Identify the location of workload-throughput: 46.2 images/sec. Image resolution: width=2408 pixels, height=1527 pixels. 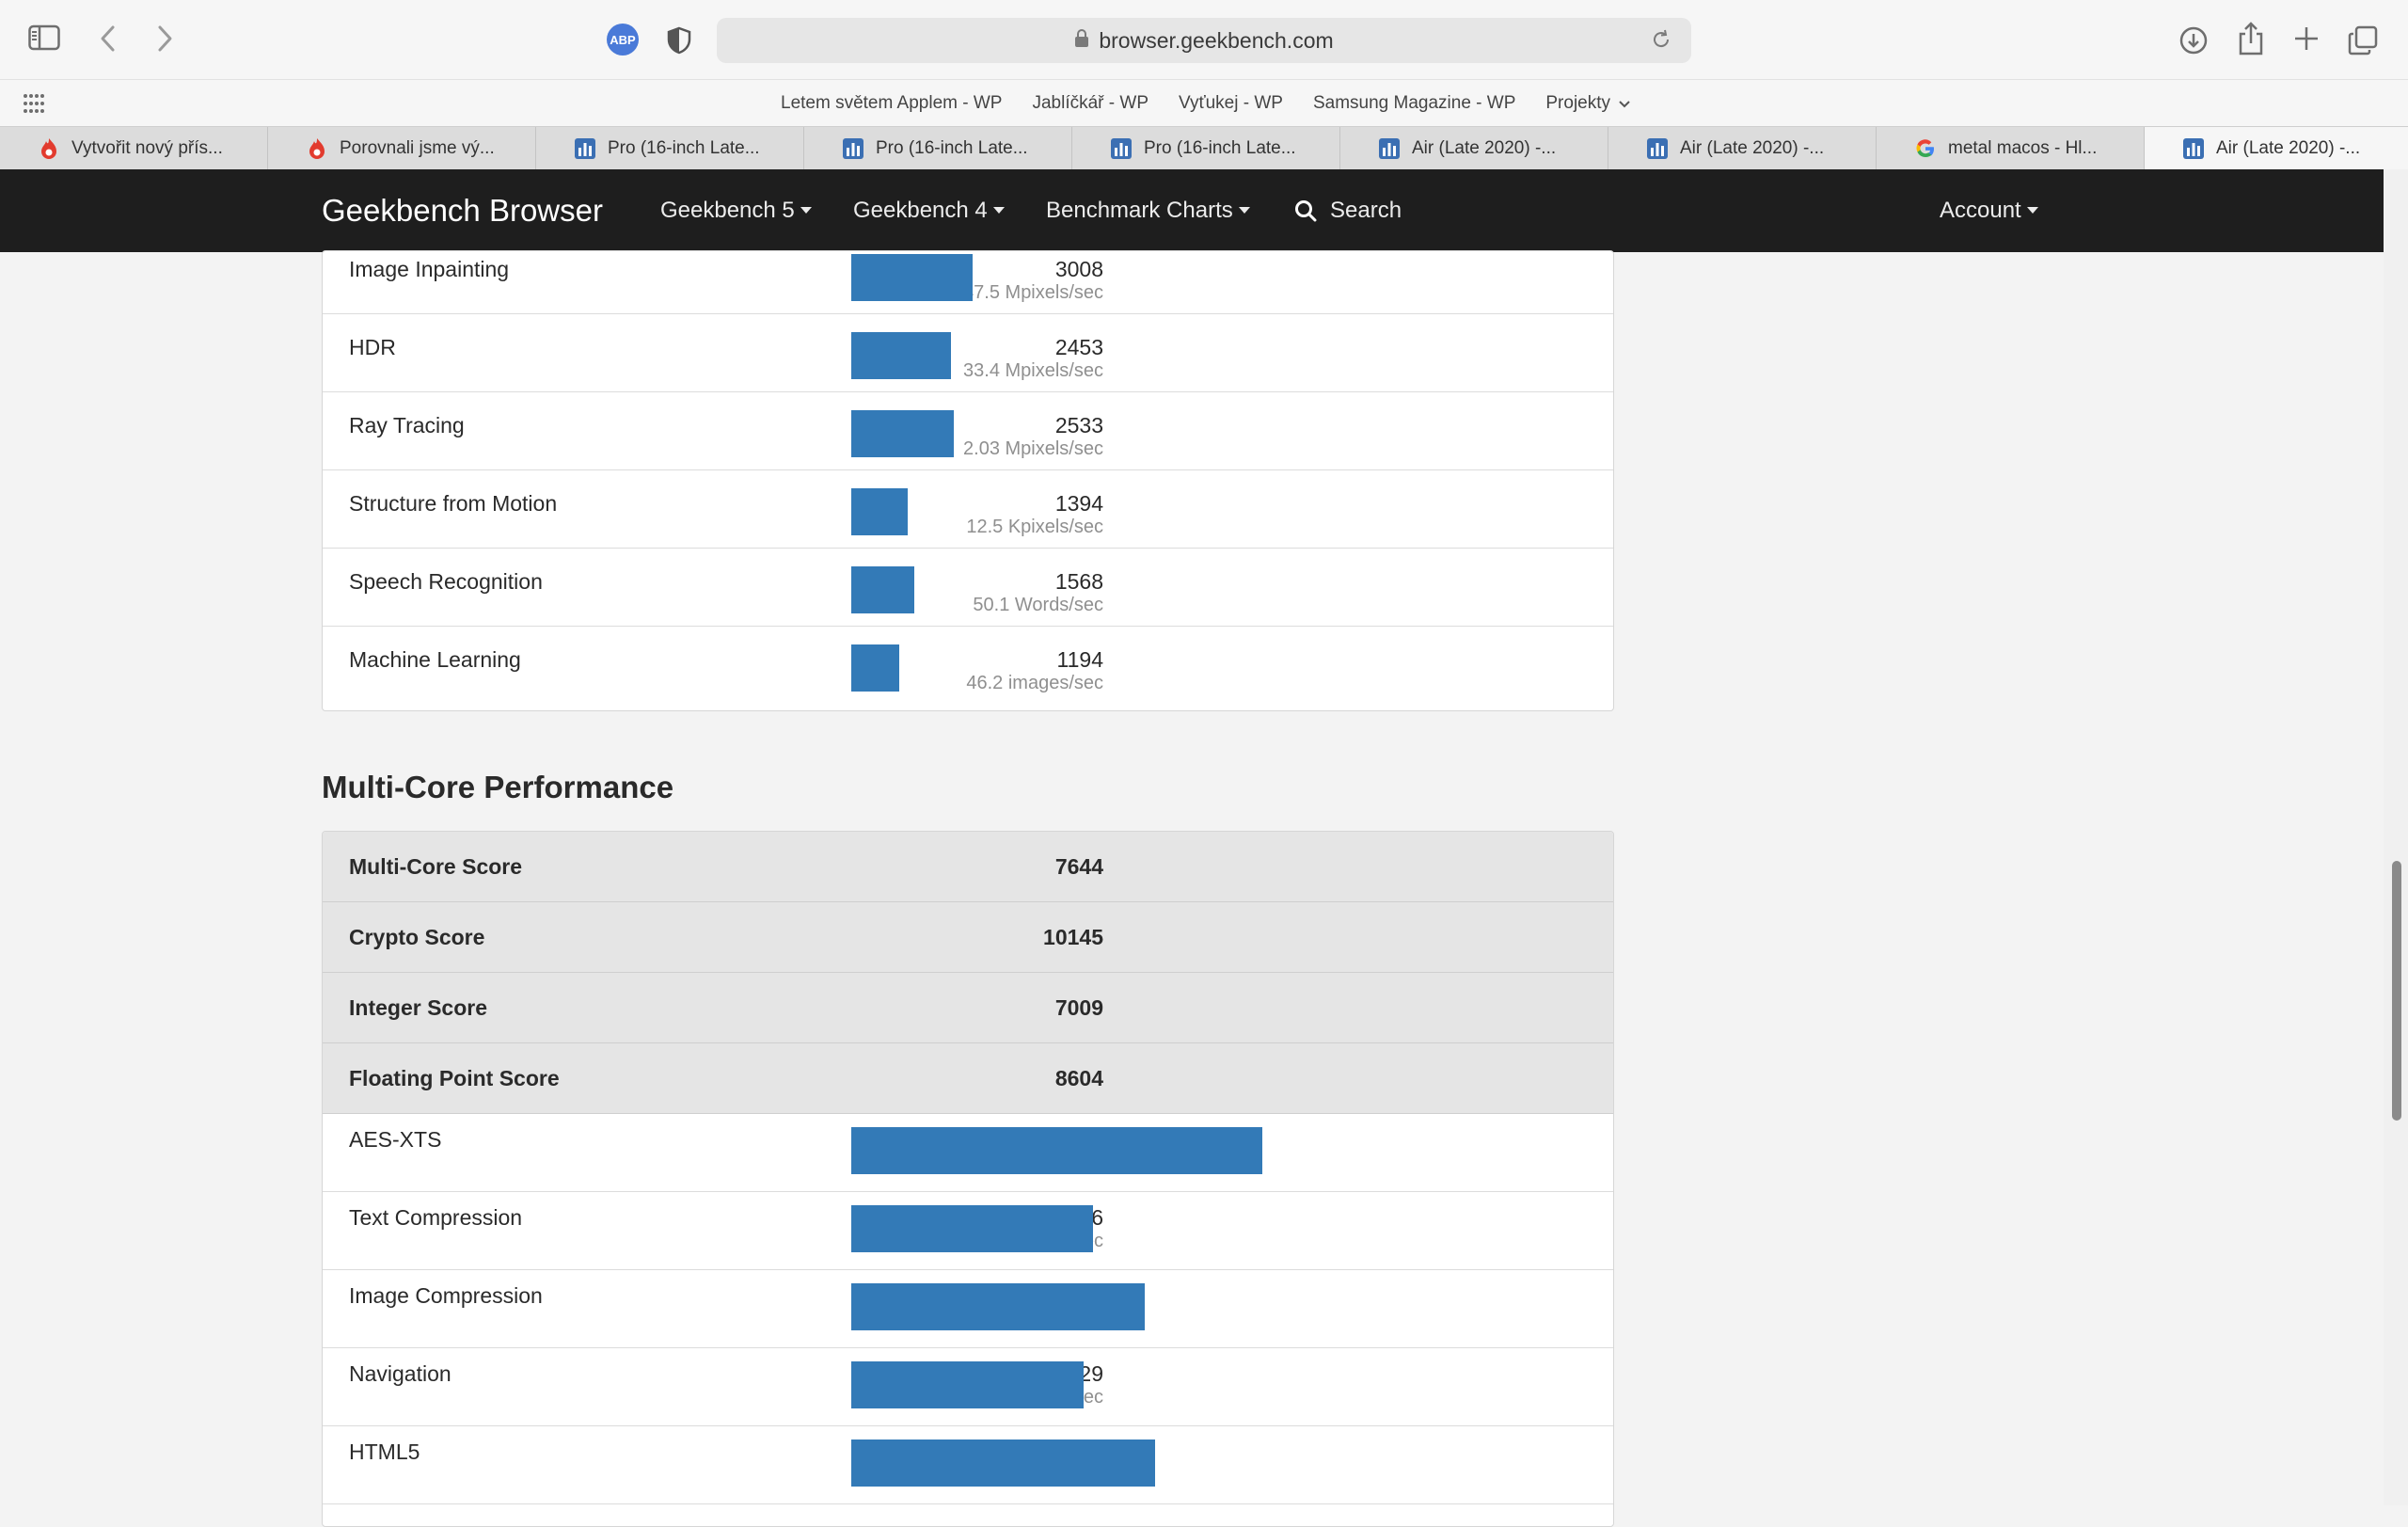
(1034, 683).